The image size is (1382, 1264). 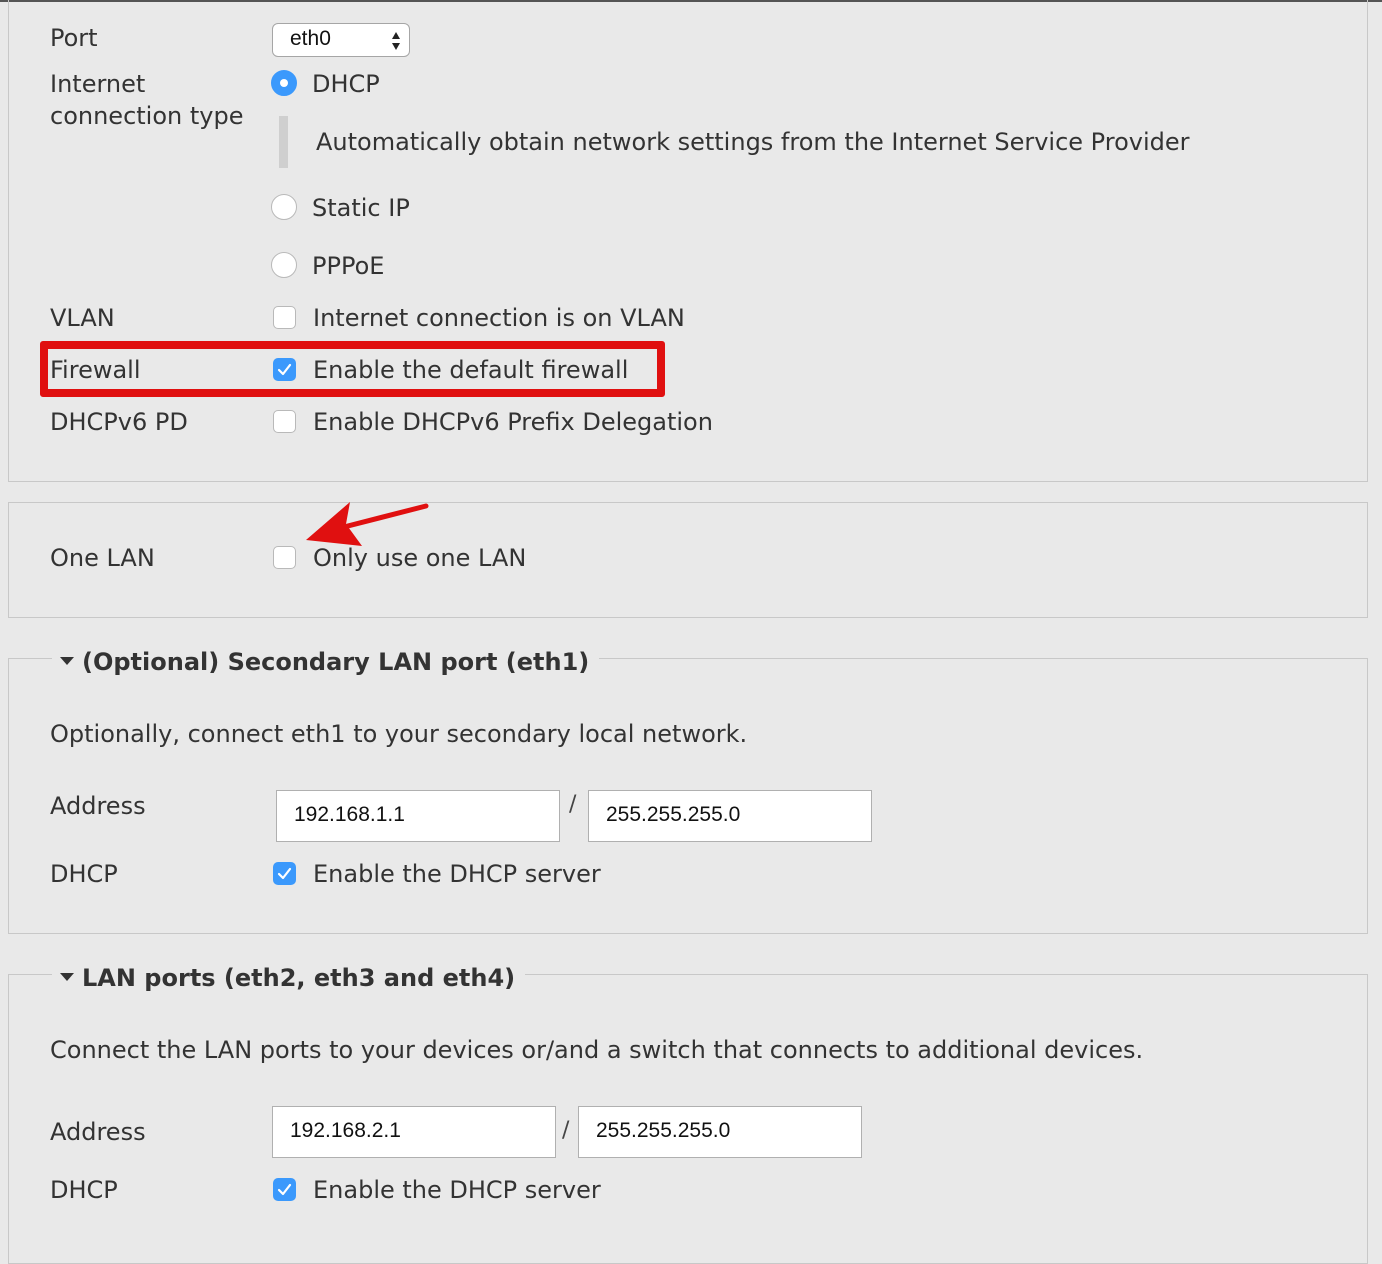 I want to click on secondary-lan-legend: (Optional) Secondary LAN port (eth1), so click(x=326, y=662).